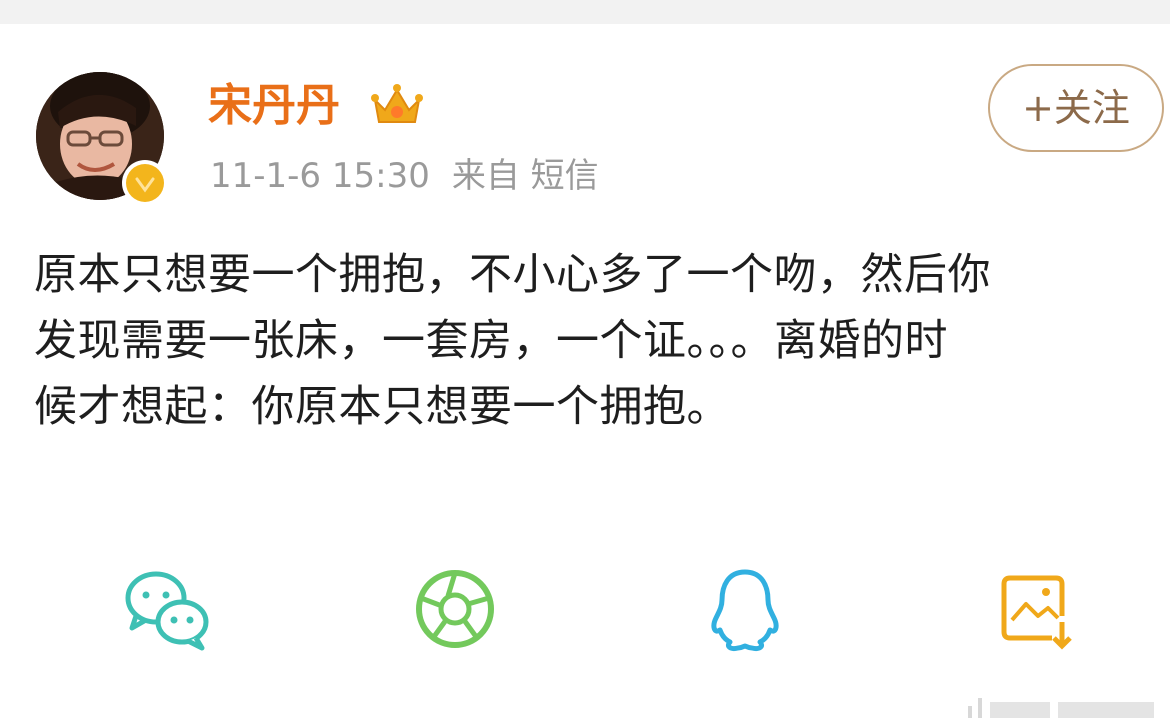 This screenshot has width=1170, height=720. I want to click on qq-icon, so click(745, 610).